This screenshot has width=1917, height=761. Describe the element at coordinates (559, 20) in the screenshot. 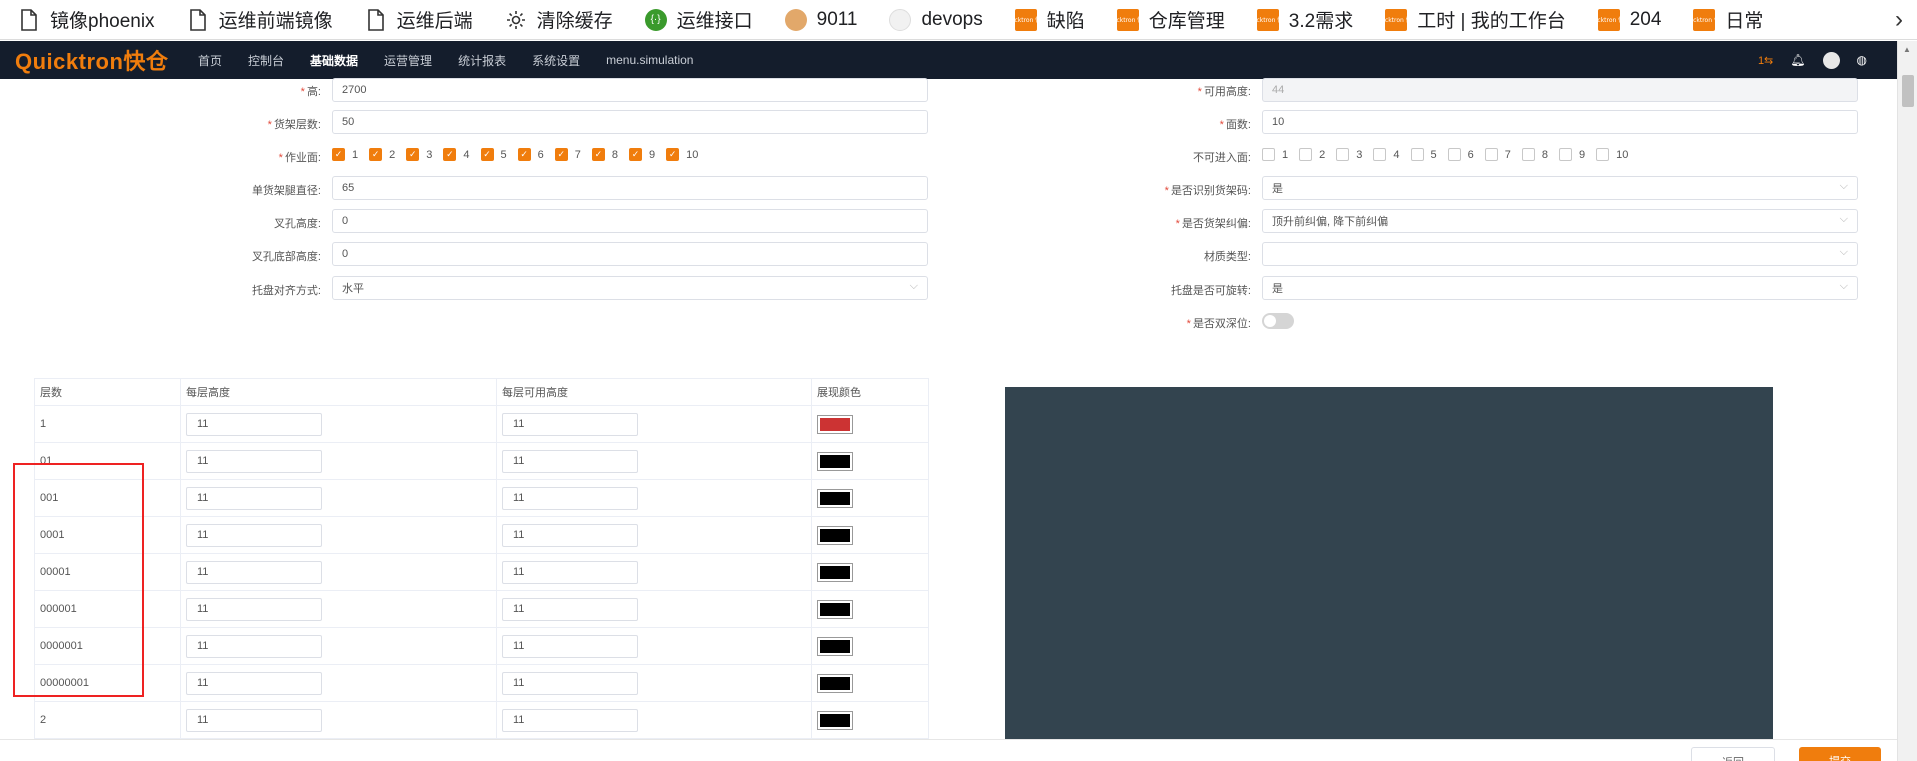

I see `bookmark-item: 清除缓存` at that location.